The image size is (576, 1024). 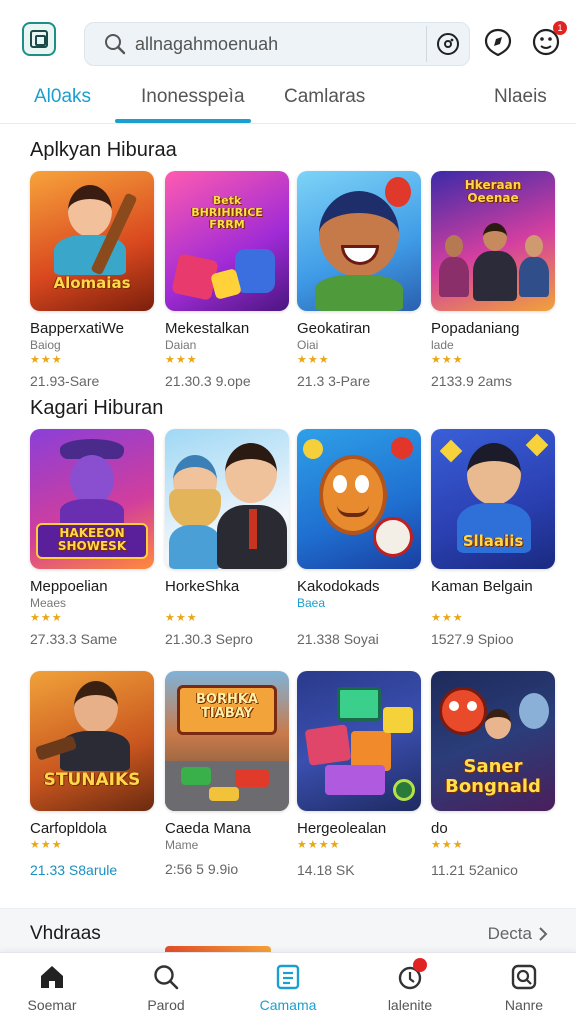 What do you see at coordinates (311, 603) in the screenshot?
I see `app-developer: Baea` at bounding box center [311, 603].